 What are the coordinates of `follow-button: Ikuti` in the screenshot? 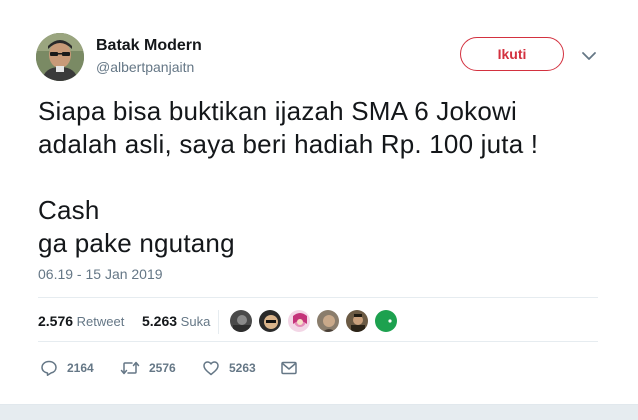 It's located at (512, 54).